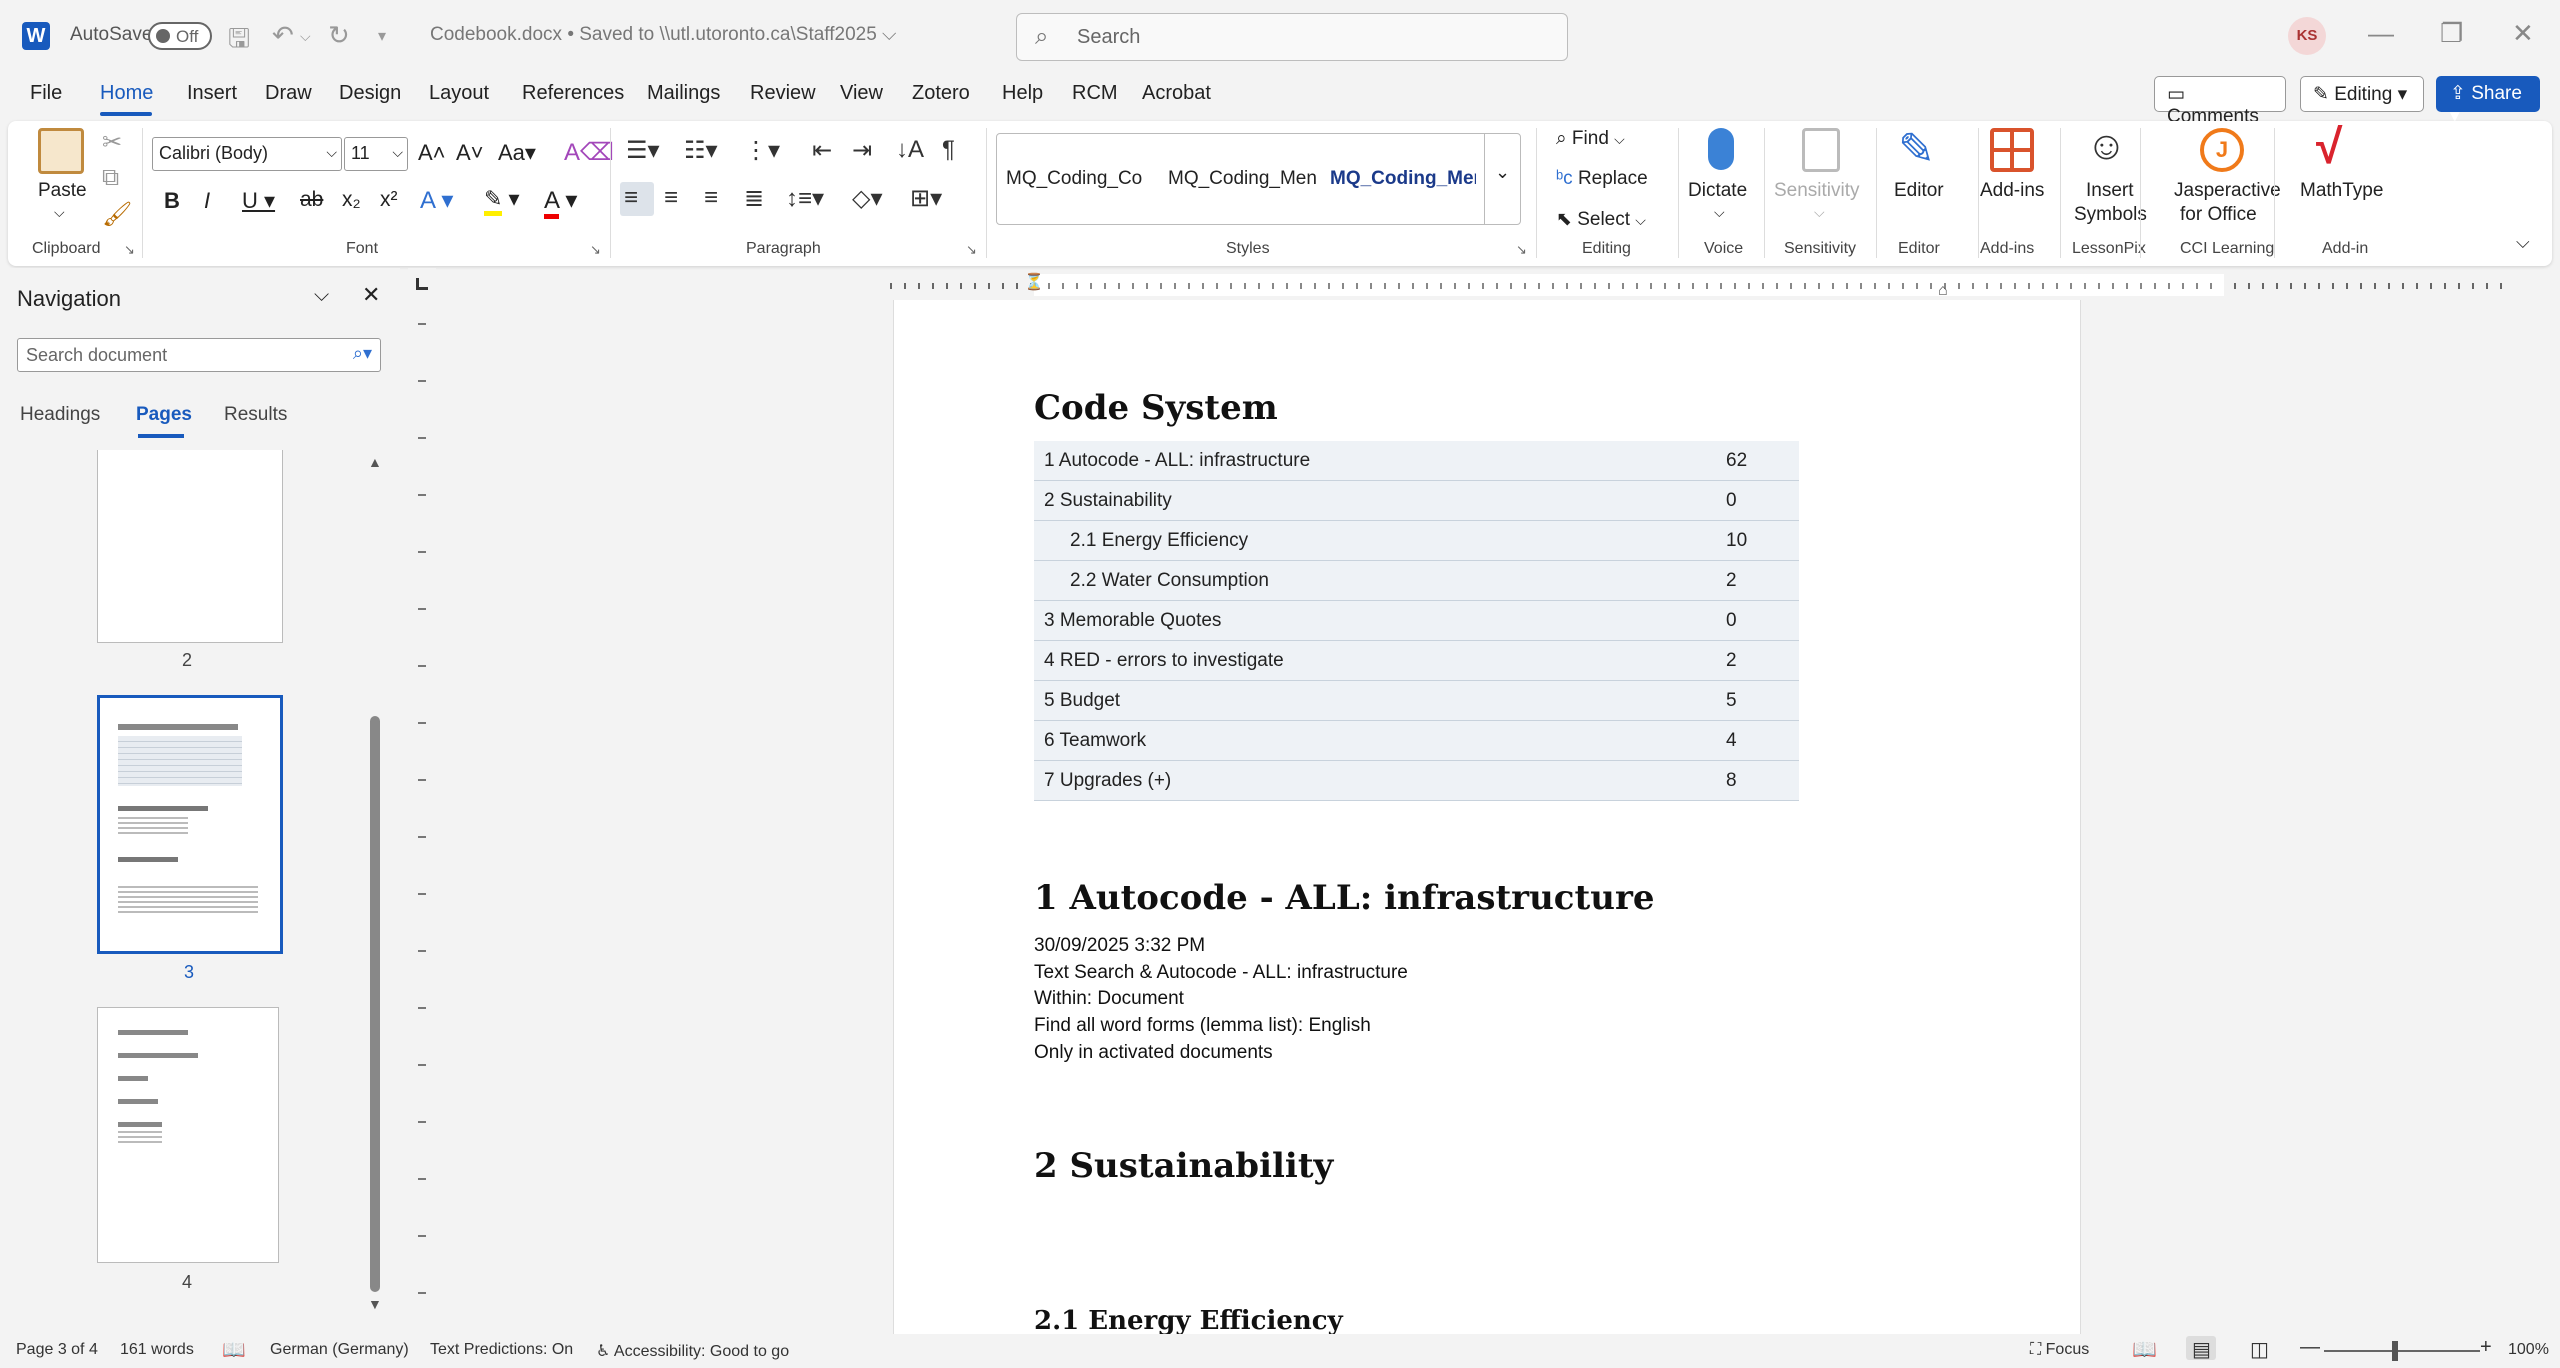 This screenshot has width=2560, height=1368. I want to click on dictate-button: Dictate, so click(1717, 191).